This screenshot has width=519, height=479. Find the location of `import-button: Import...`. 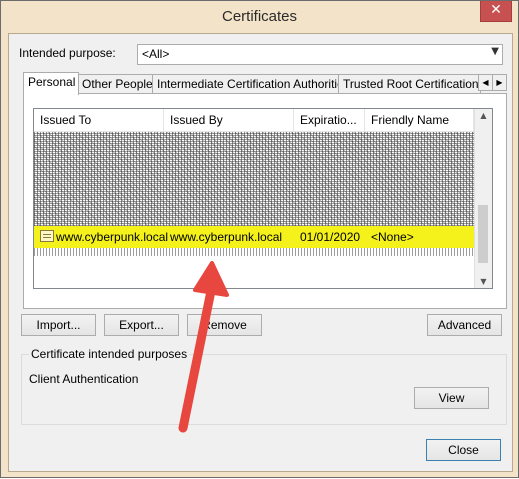

import-button: Import... is located at coordinates (58, 325).